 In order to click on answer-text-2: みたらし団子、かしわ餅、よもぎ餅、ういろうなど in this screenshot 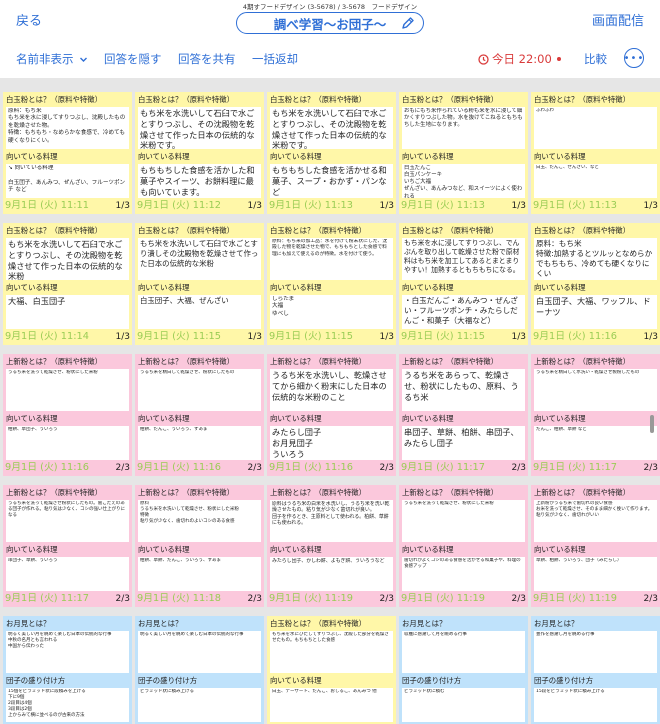, I will do `click(328, 561)`.